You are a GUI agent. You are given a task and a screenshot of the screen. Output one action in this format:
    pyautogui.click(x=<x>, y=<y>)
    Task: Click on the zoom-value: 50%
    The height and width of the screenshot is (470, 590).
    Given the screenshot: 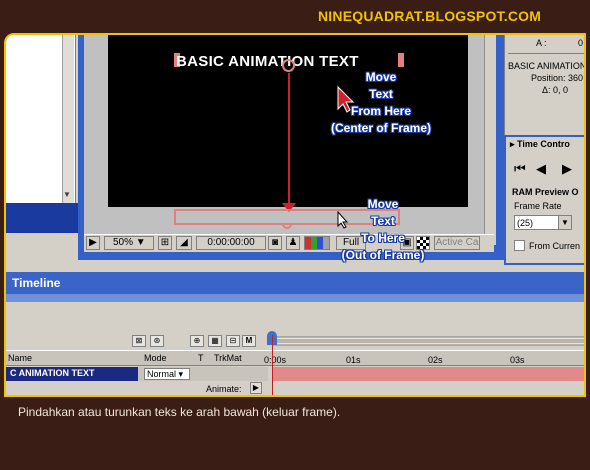 What is the action you would take?
    pyautogui.click(x=123, y=242)
    